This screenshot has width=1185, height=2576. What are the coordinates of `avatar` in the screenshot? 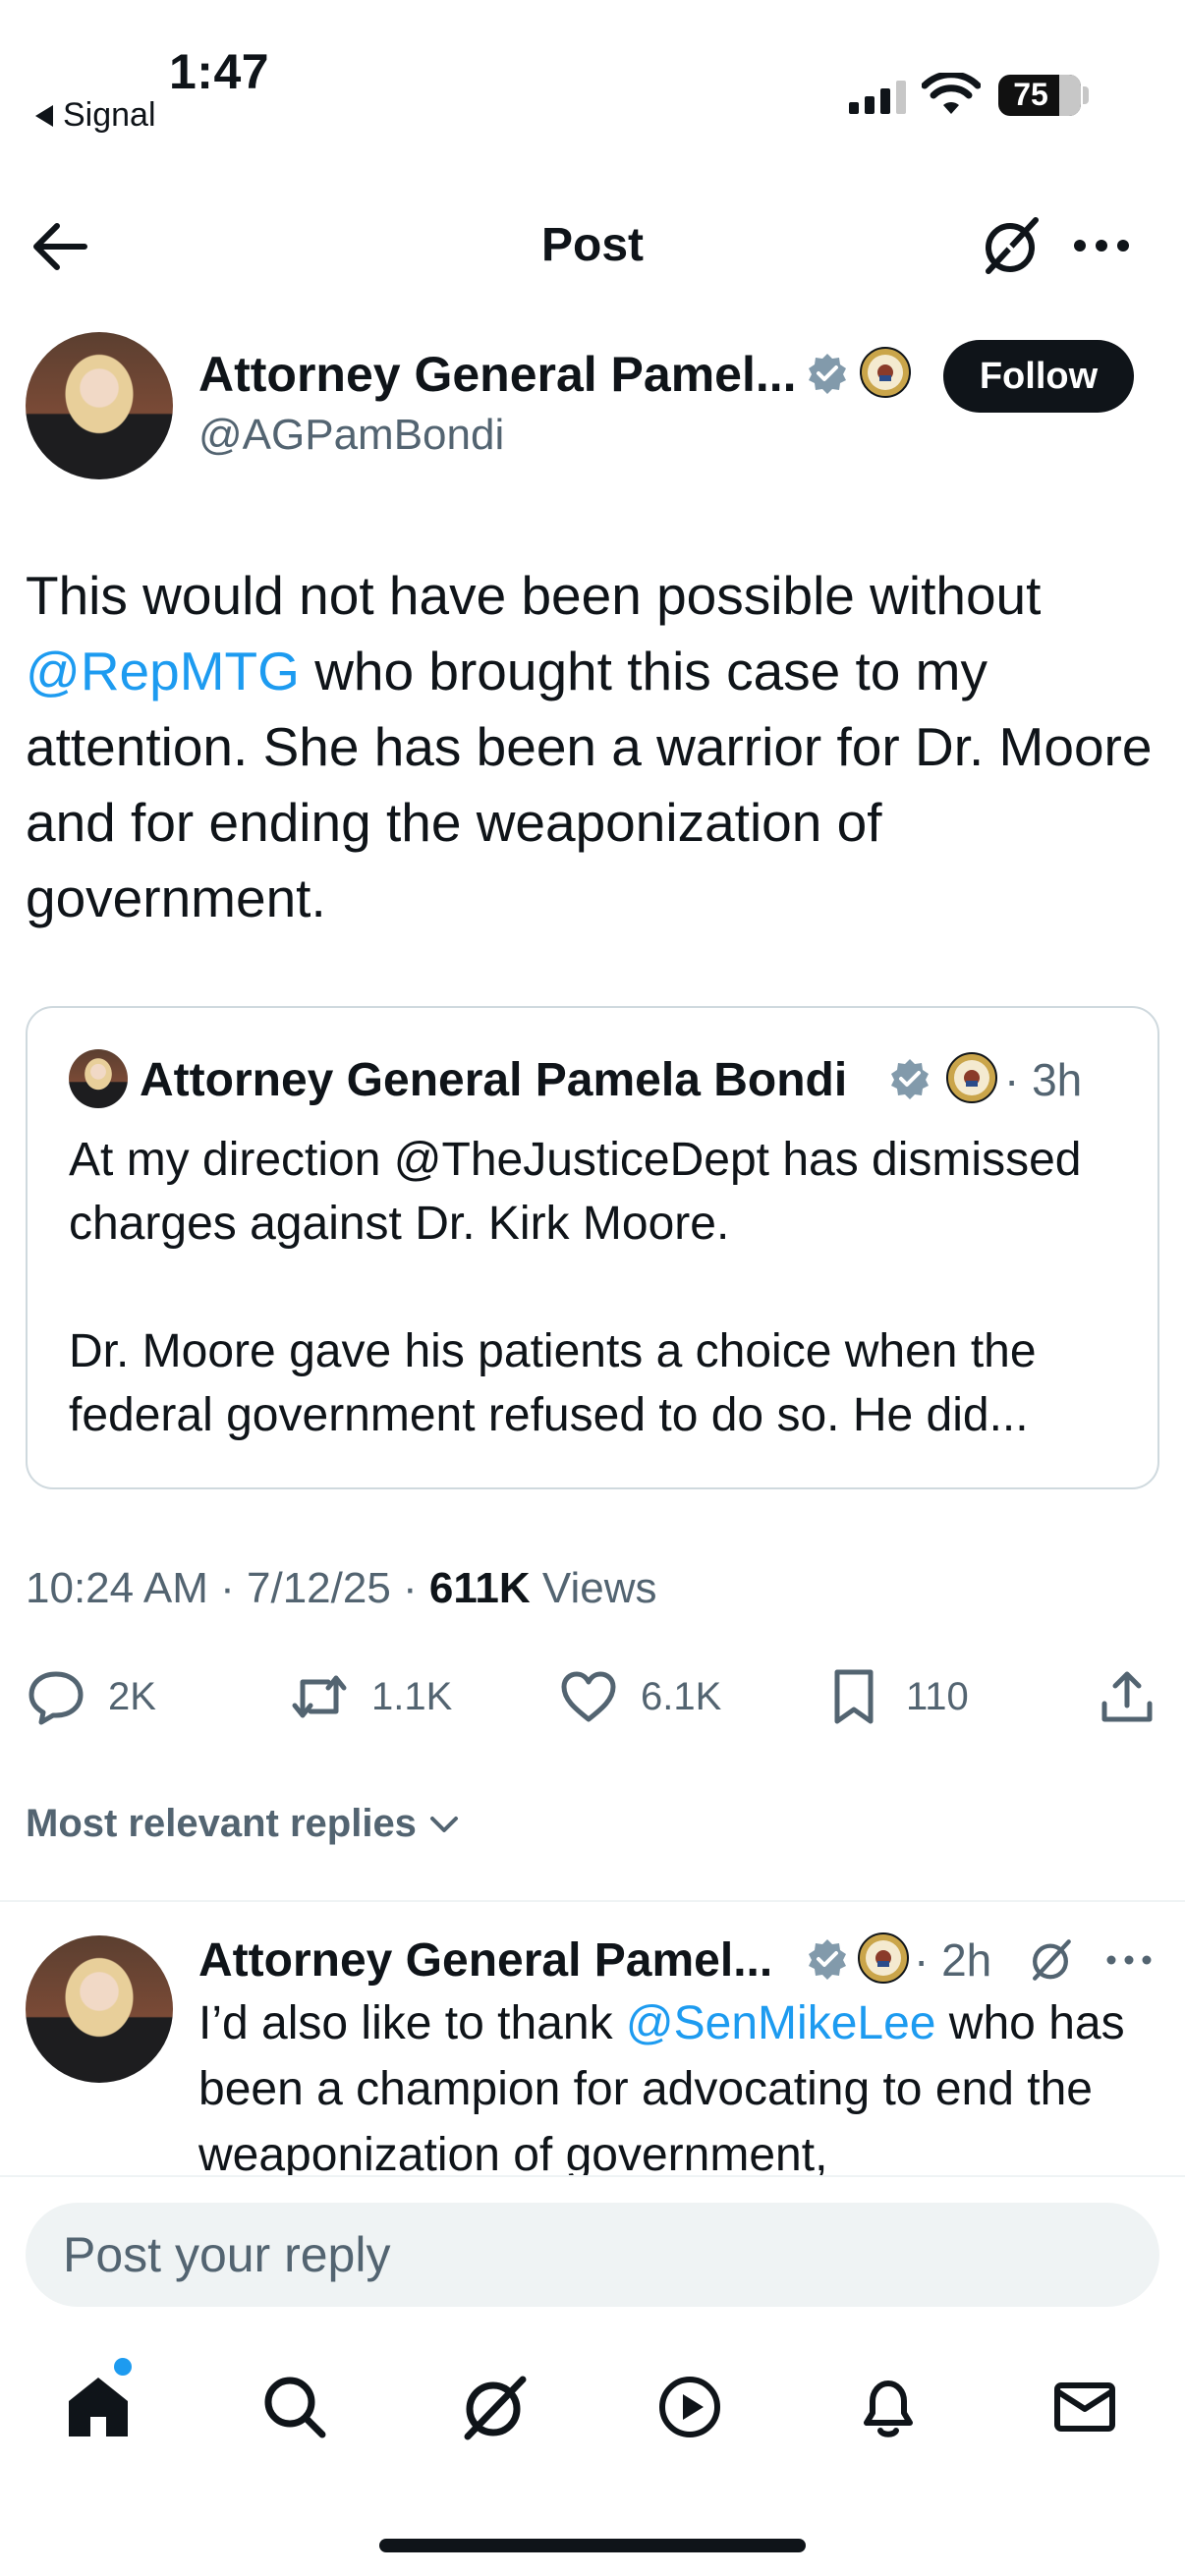 It's located at (100, 405).